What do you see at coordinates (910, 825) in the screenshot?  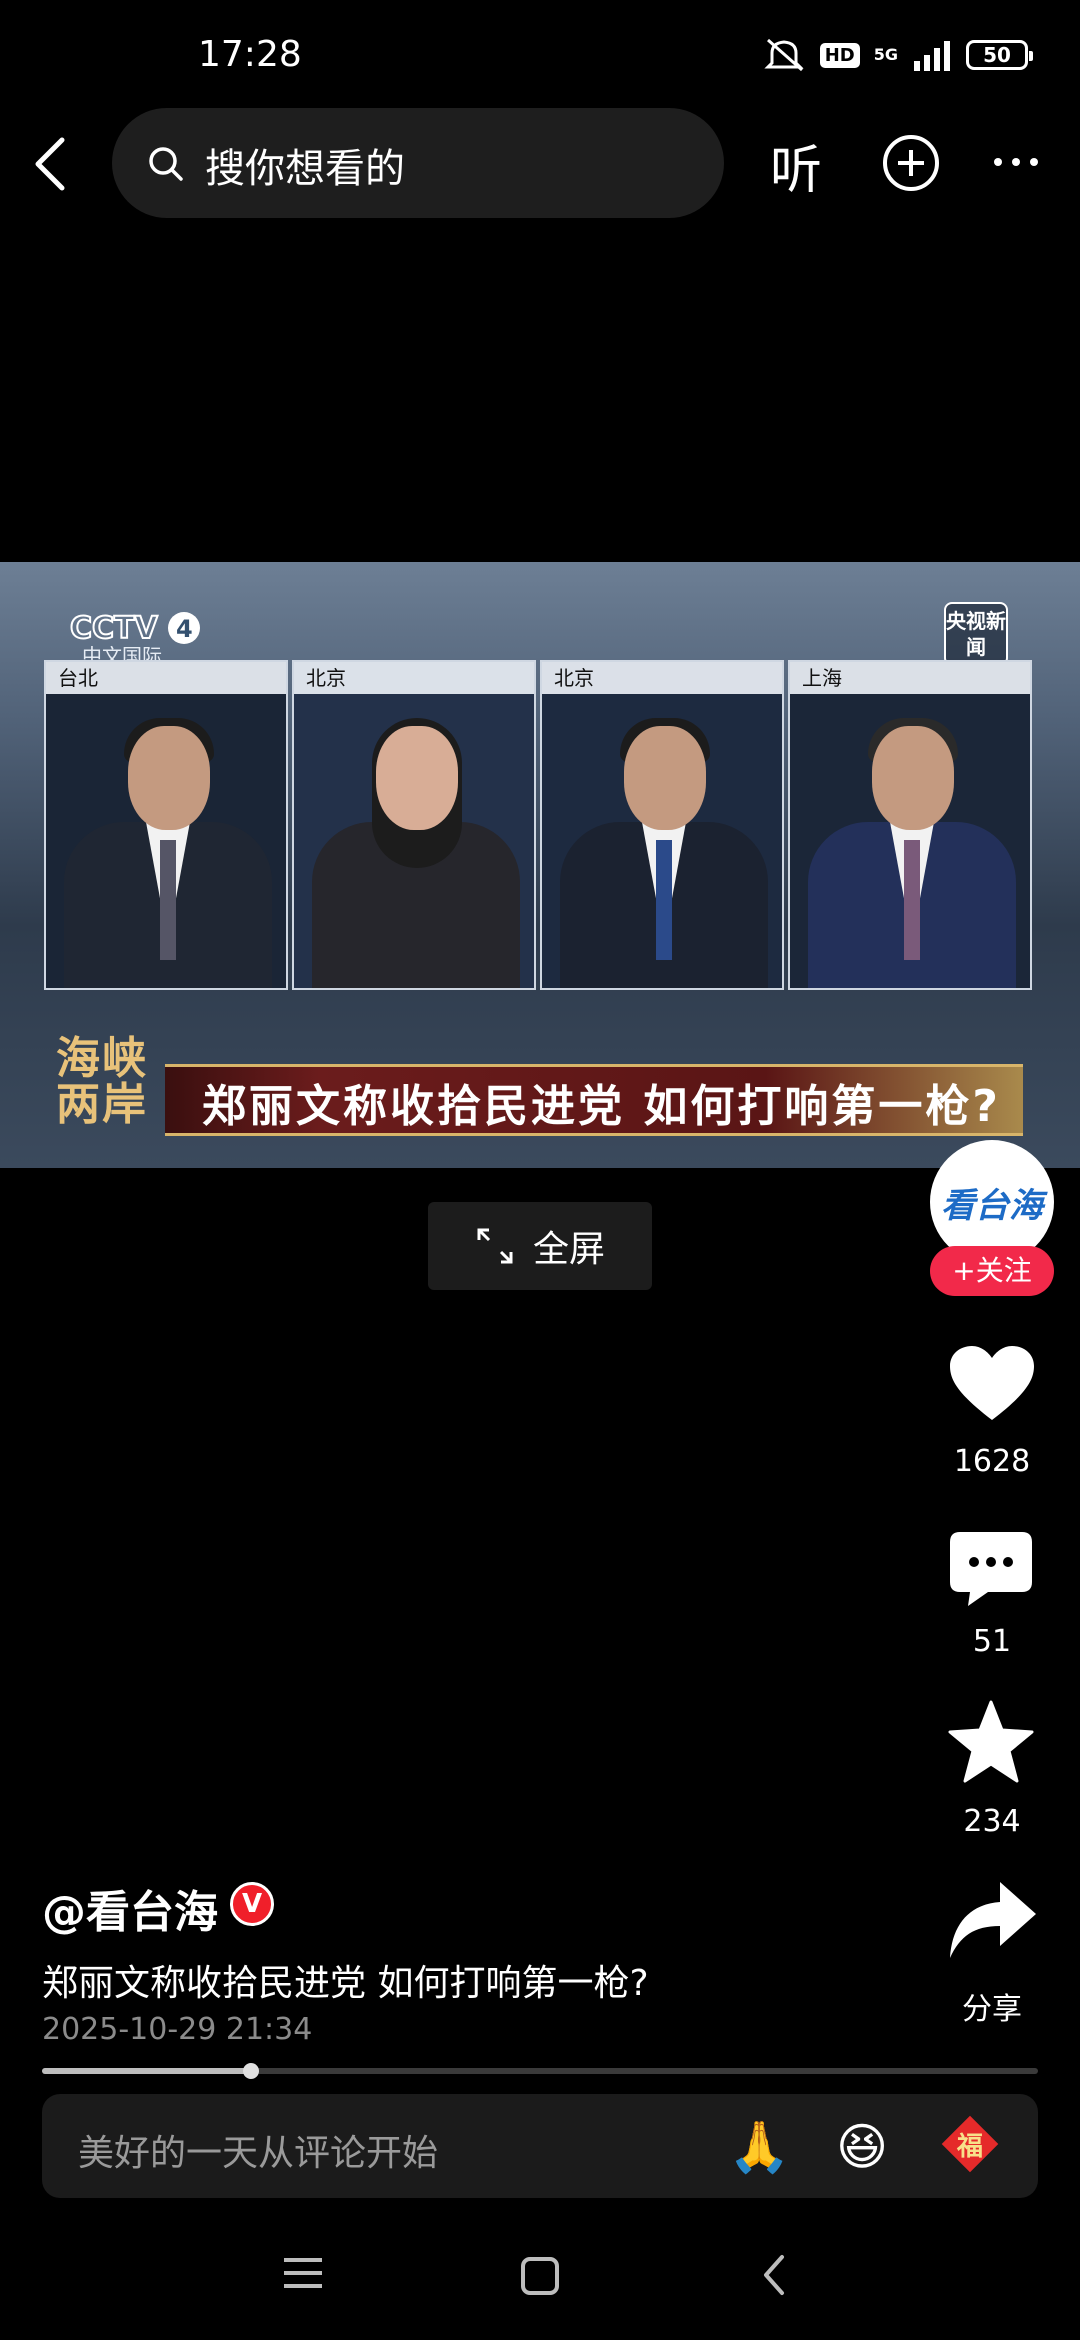 I see `video-panel: 上海` at bounding box center [910, 825].